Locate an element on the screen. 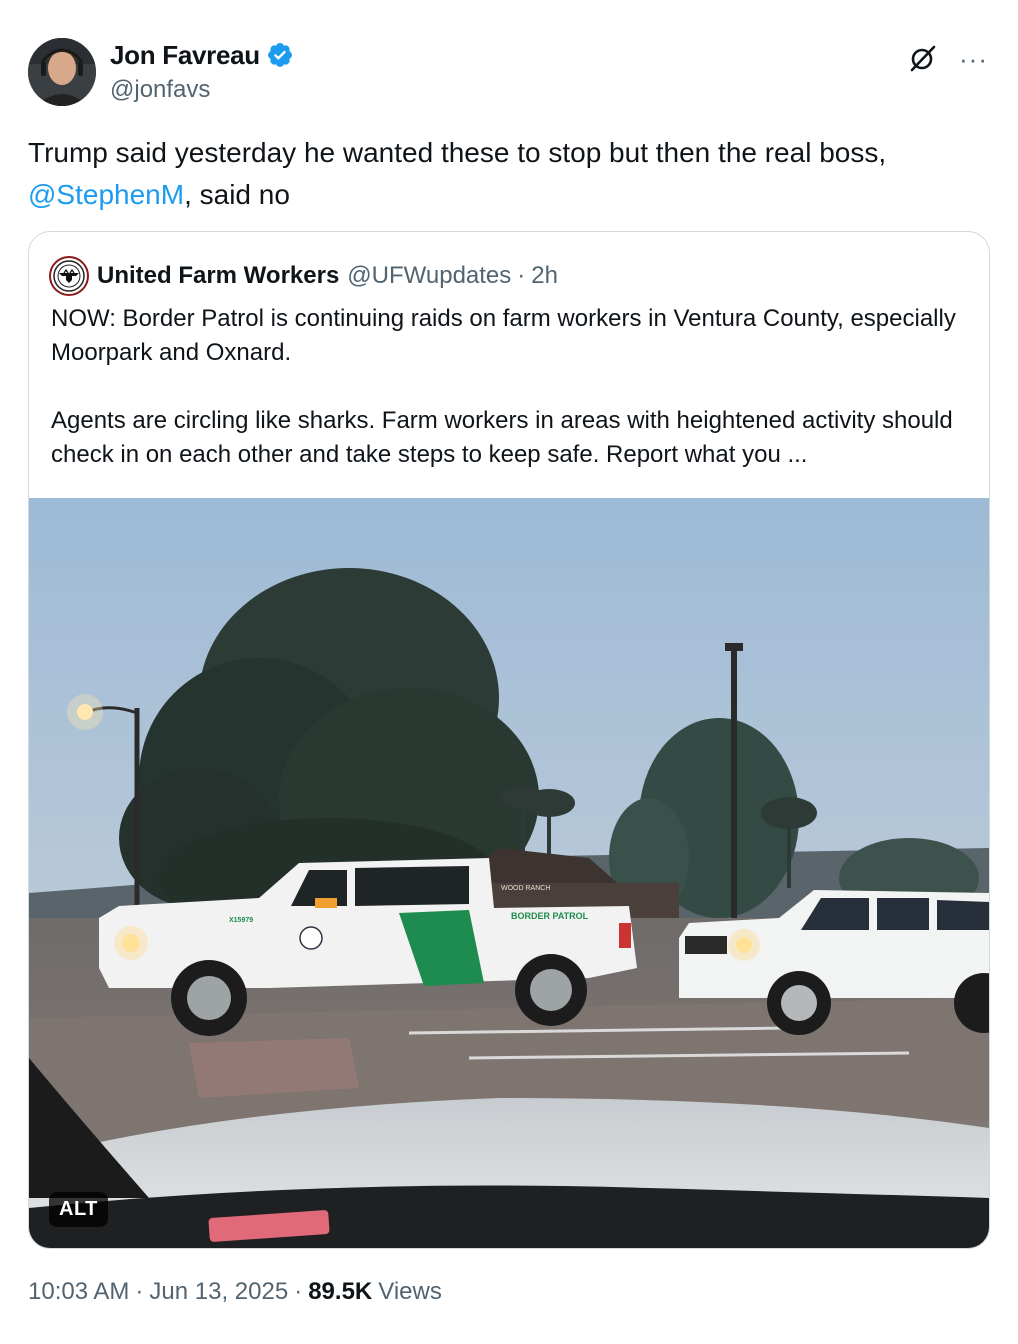 Image resolution: width=1018 pixels, height=1344 pixels. author-avatar is located at coordinates (62, 72).